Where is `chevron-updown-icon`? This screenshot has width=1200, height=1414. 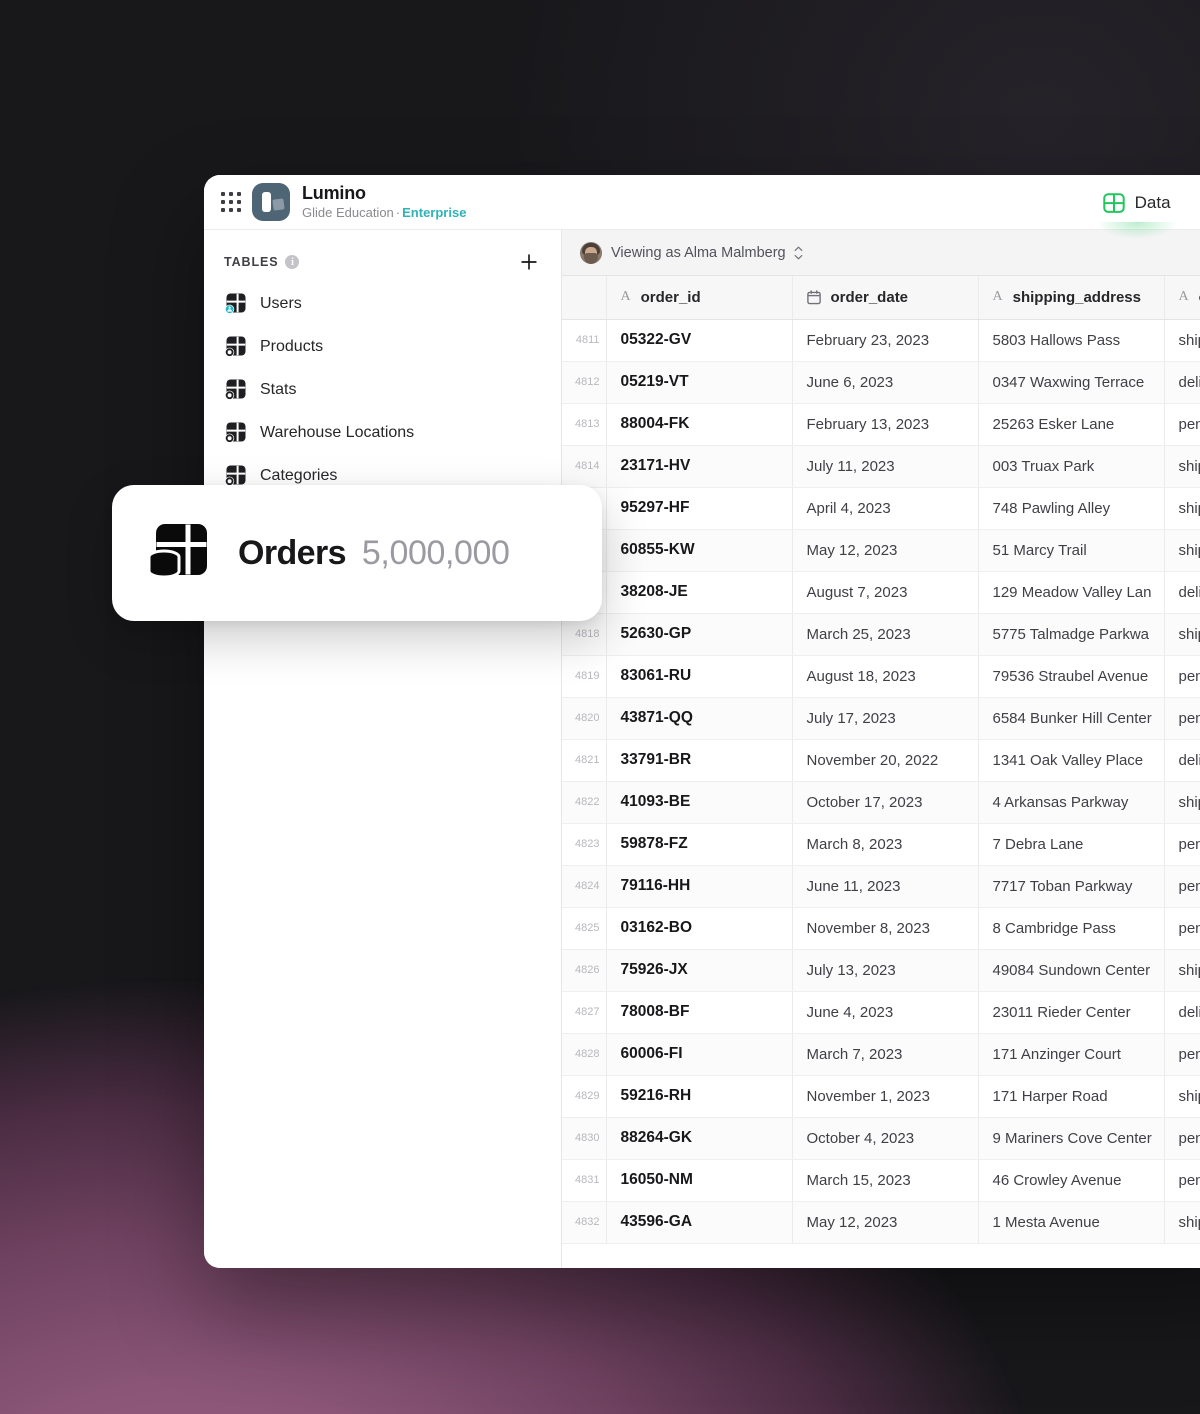 chevron-updown-icon is located at coordinates (798, 253).